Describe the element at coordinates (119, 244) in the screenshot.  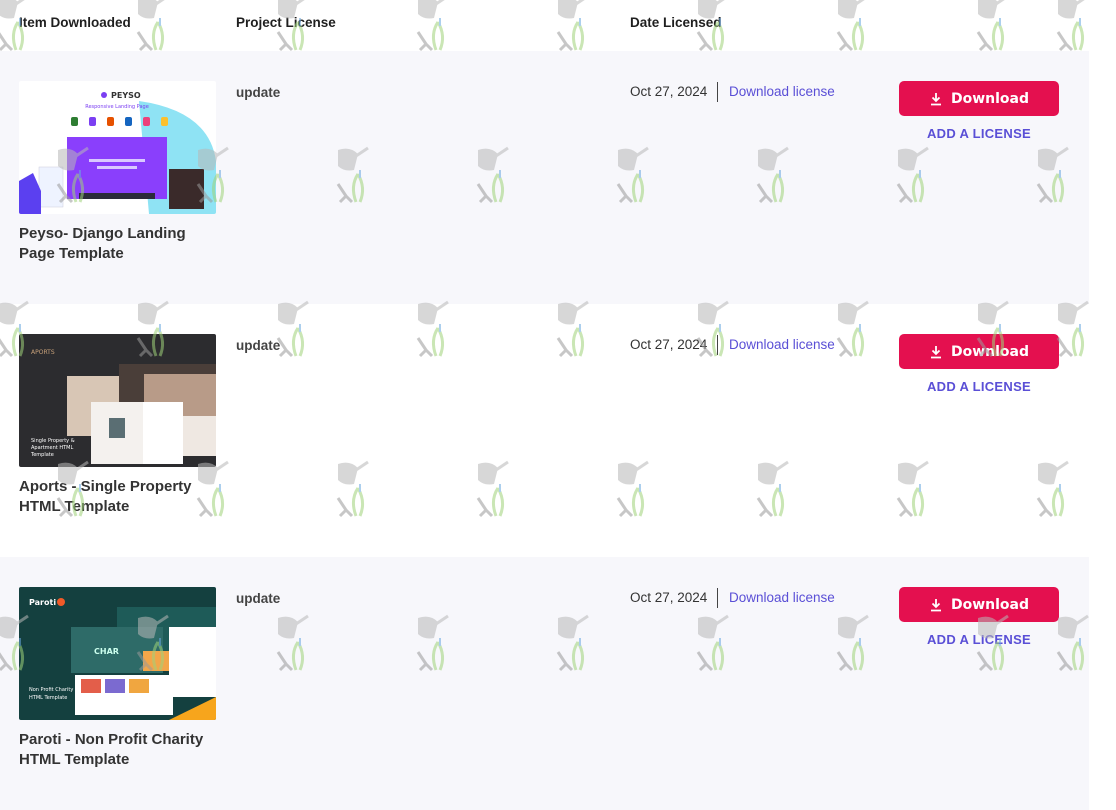
I see `item-title: Peyso- Django Landing Page Template` at that location.